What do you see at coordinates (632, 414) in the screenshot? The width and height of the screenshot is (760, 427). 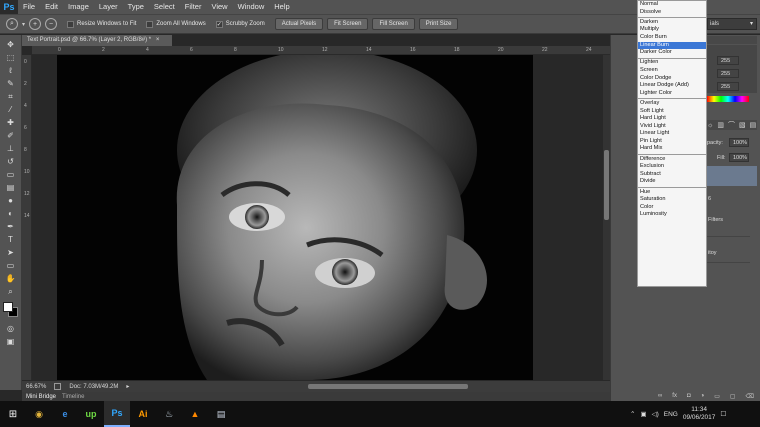 I see `chevron-up-icon: ⌃` at bounding box center [632, 414].